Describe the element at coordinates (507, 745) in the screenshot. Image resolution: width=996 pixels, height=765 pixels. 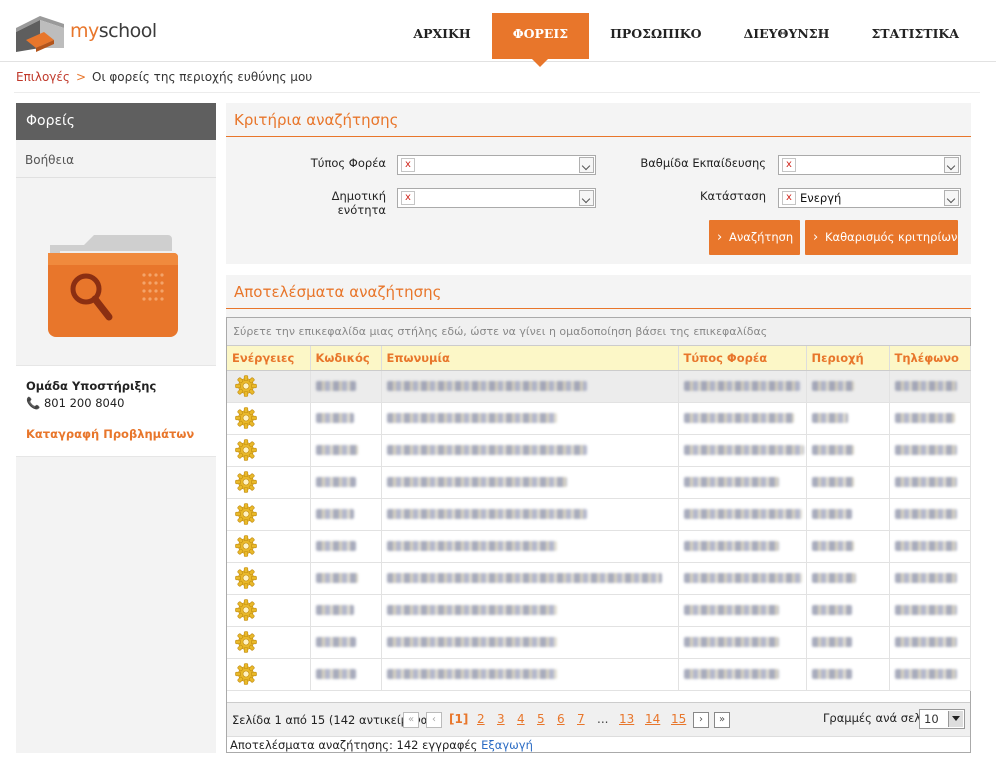
I see `export-link: Εξαγωγή` at that location.